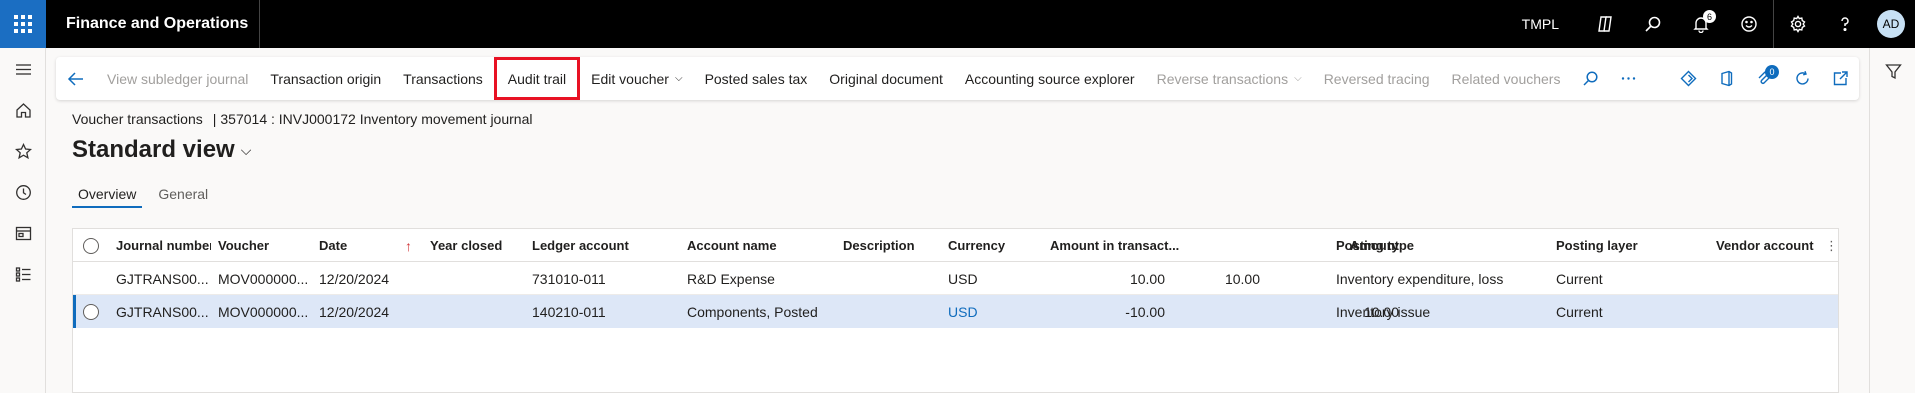  Describe the element at coordinates (636, 78) in the screenshot. I see `edit-voucher-button: Edit voucher ⌵` at that location.